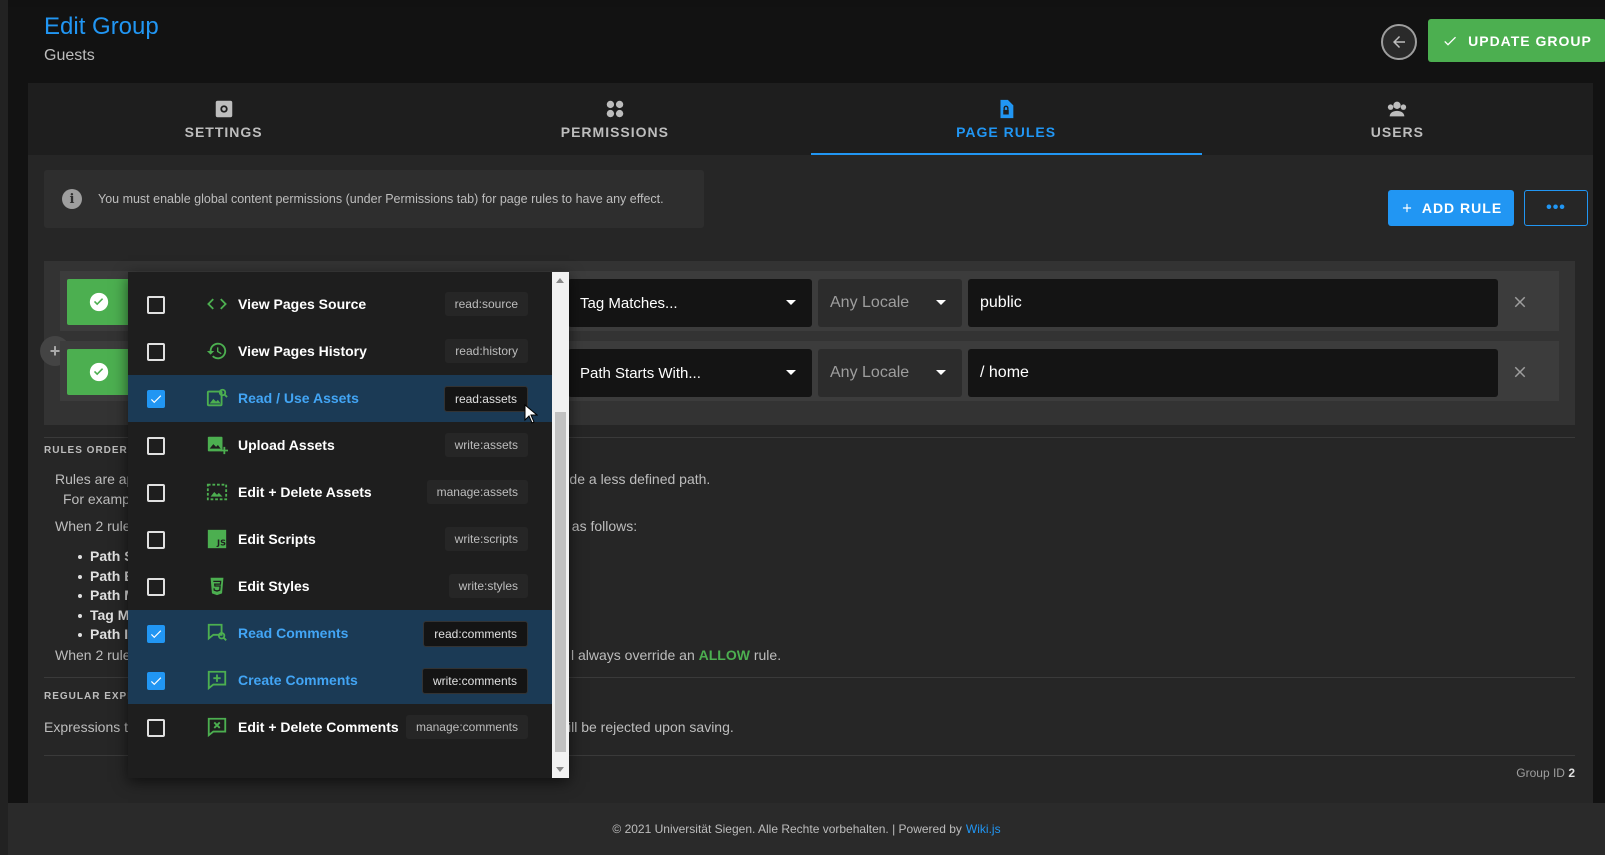 This screenshot has height=855, width=1605. What do you see at coordinates (305, 492) in the screenshot?
I see `permission-label: Edit + Delete Assets` at bounding box center [305, 492].